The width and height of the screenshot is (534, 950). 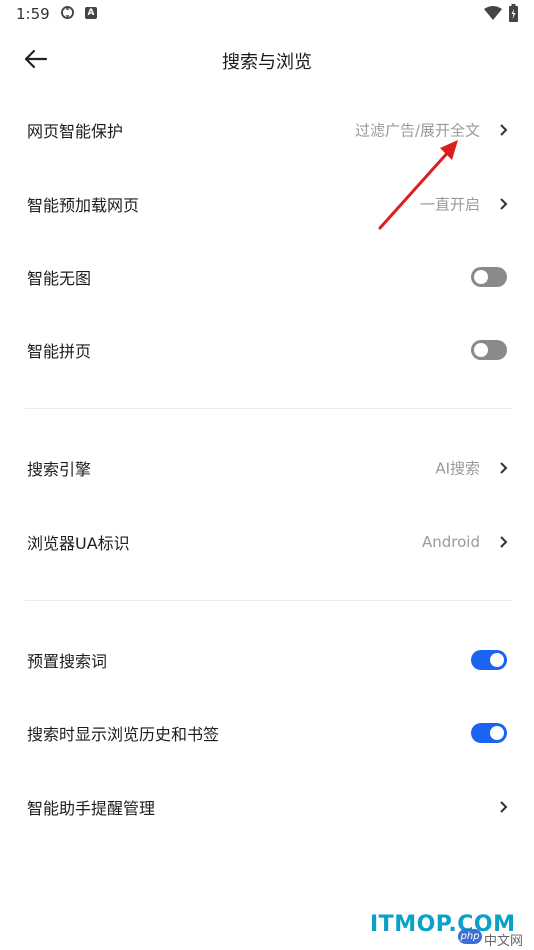 I want to click on row-label: 搜索引擎, so click(x=59, y=469).